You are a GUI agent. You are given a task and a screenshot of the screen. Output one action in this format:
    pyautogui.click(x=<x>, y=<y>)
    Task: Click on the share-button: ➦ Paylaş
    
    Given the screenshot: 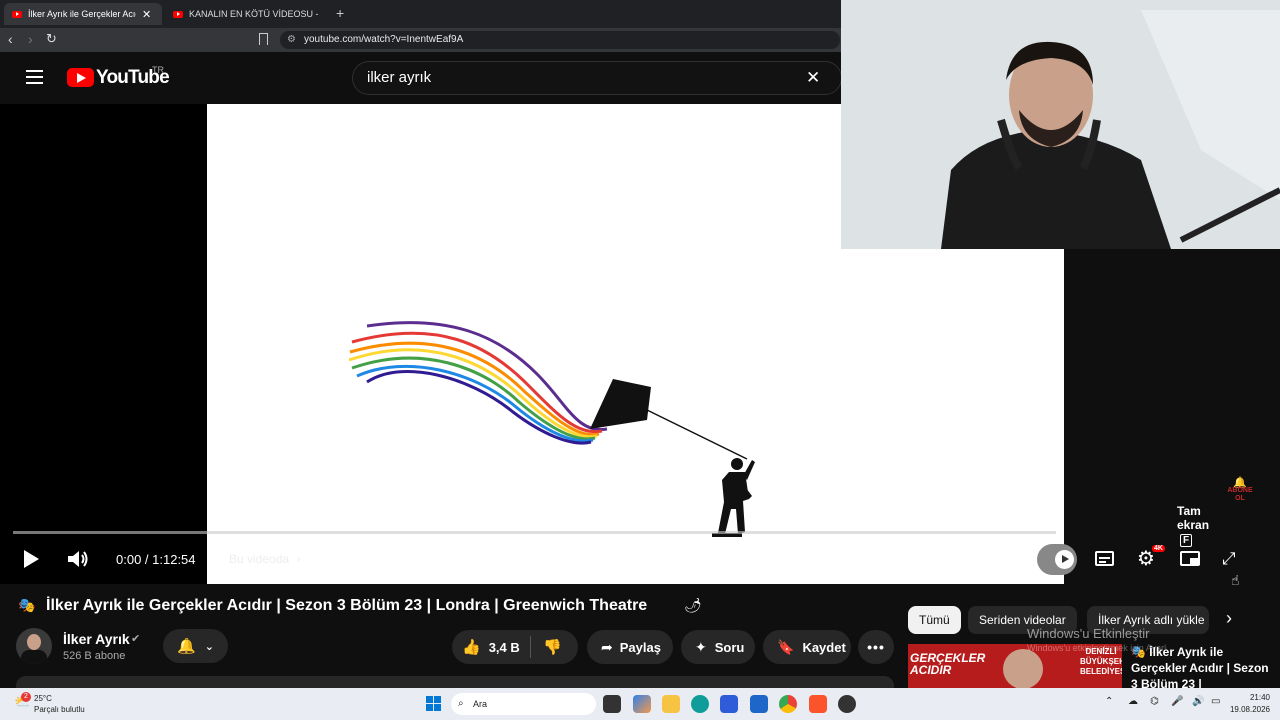 What is the action you would take?
    pyautogui.click(x=630, y=647)
    